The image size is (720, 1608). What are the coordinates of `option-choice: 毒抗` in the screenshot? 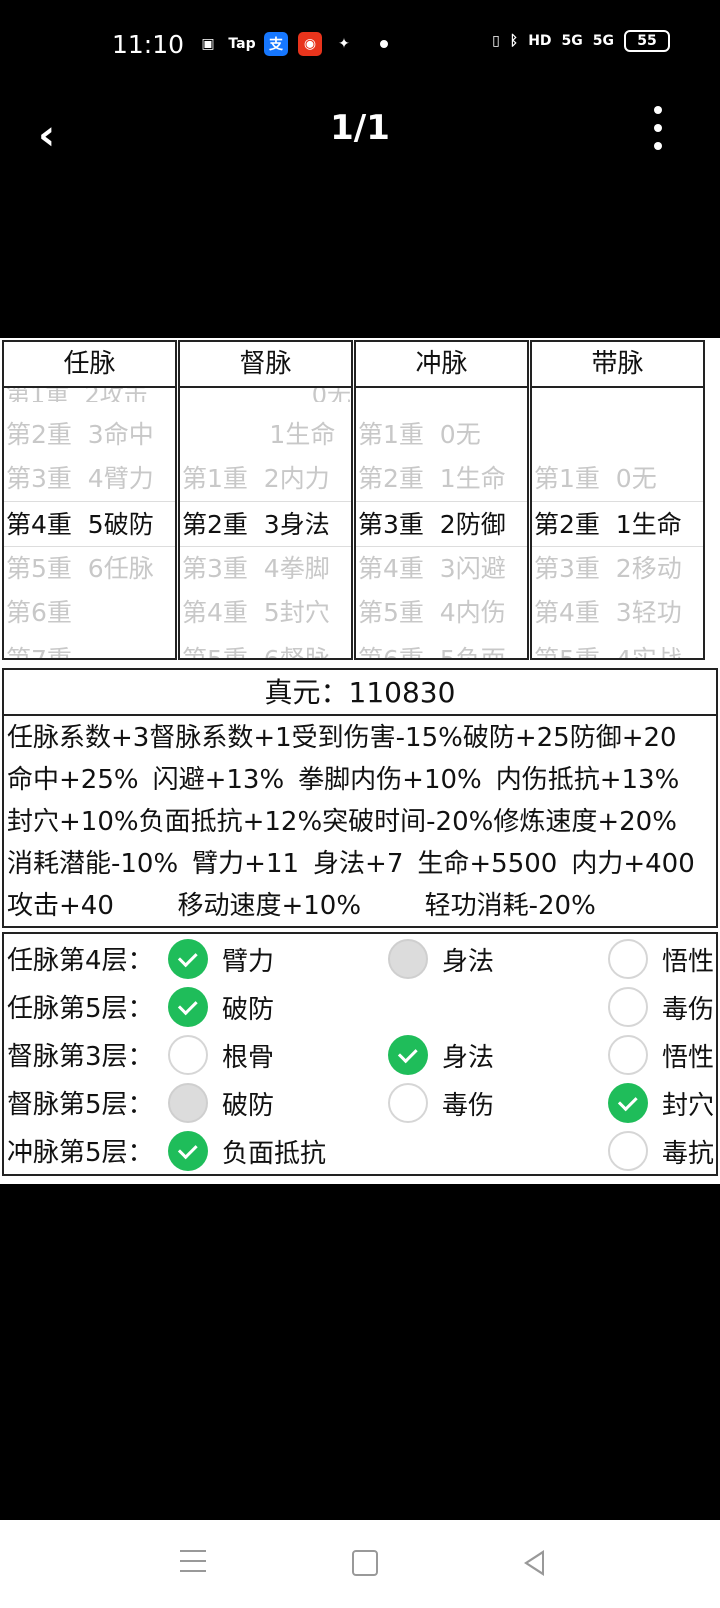 It's located at (661, 1151).